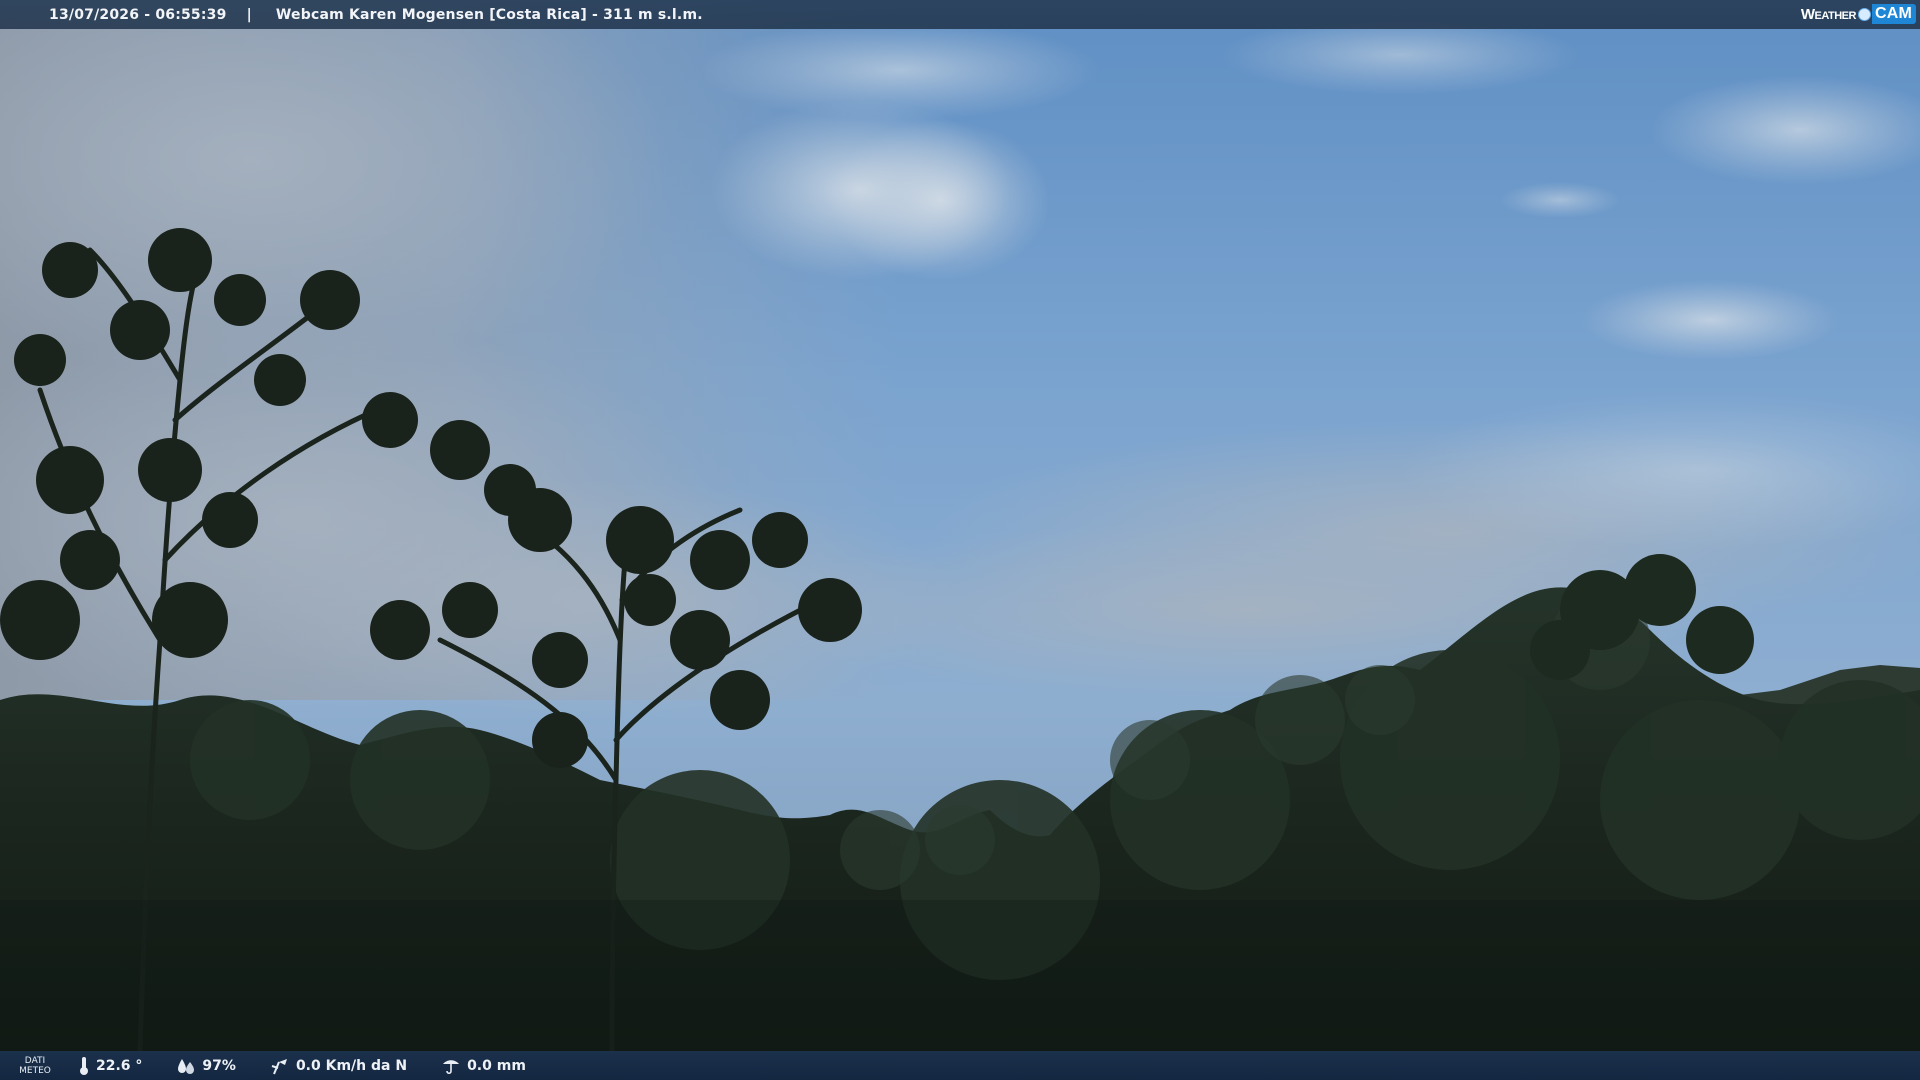 Image resolution: width=1920 pixels, height=1080 pixels. I want to click on meteo-label-line2: METEO, so click(35, 1070).